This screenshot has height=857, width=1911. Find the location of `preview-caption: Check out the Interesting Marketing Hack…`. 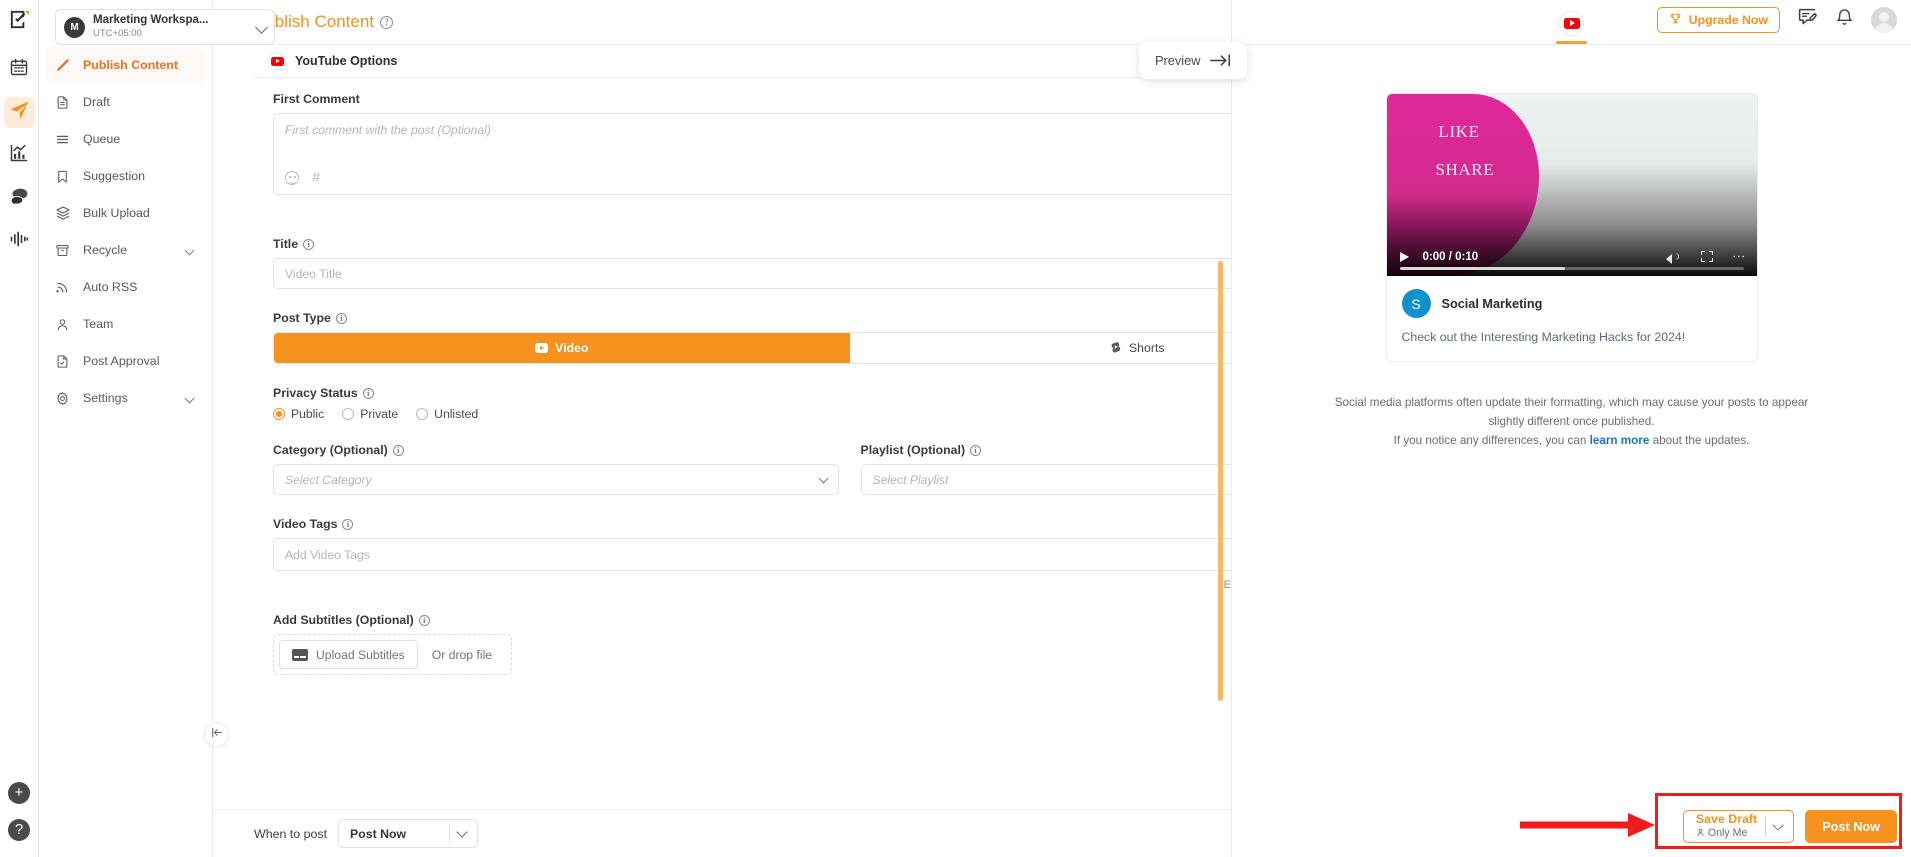

preview-caption: Check out the Interesting Marketing Hack… is located at coordinates (1543, 337).